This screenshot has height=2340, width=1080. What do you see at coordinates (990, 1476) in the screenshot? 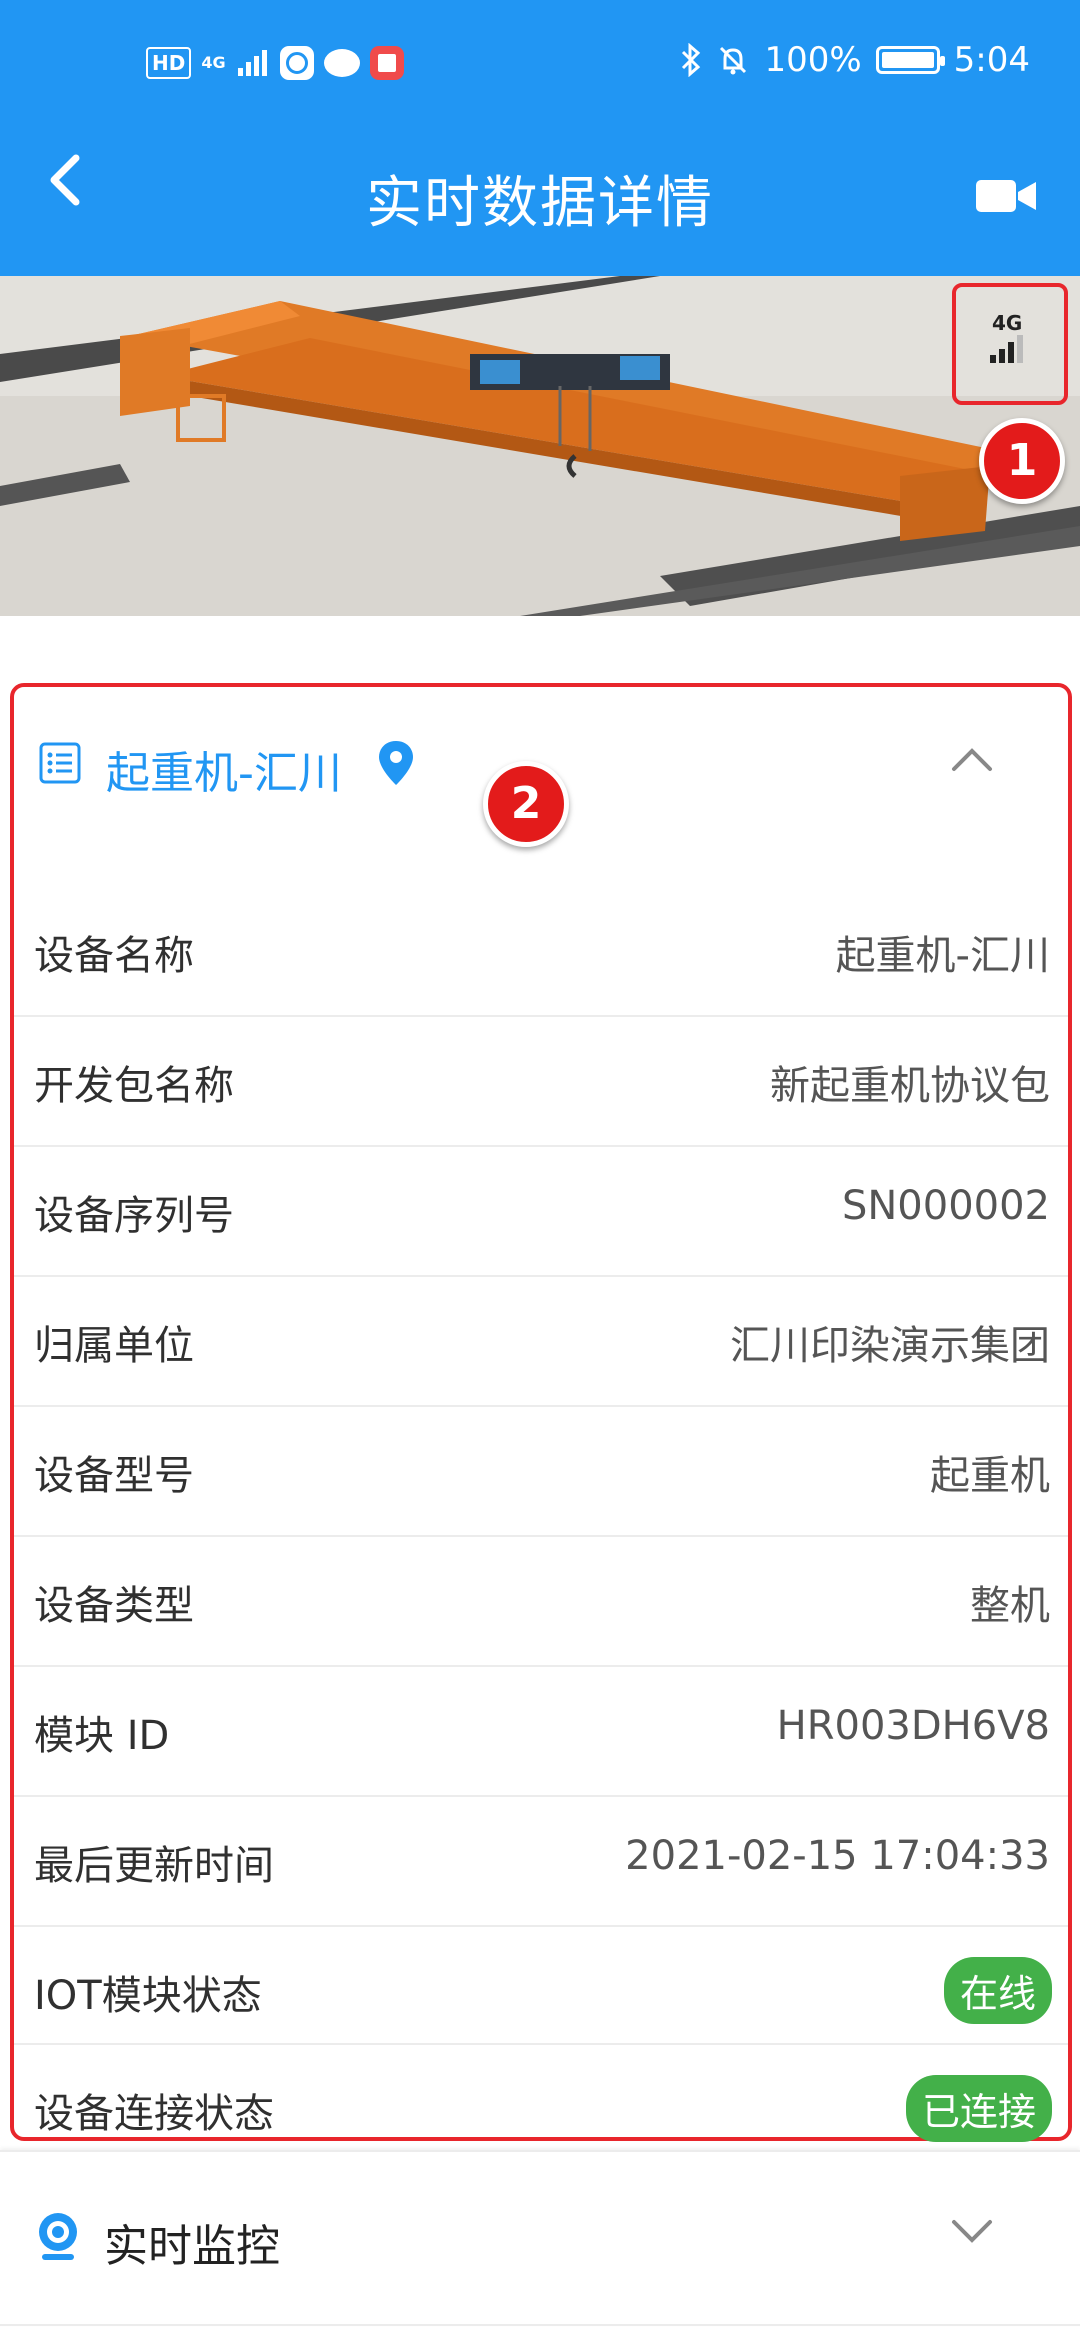
I see `row-value: 起重机` at bounding box center [990, 1476].